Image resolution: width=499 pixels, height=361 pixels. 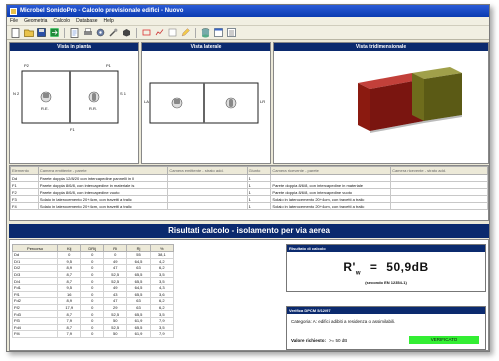 I want to click on table-row: Ff2 17,9 0 29 63 6,2, so click(x=93, y=307).